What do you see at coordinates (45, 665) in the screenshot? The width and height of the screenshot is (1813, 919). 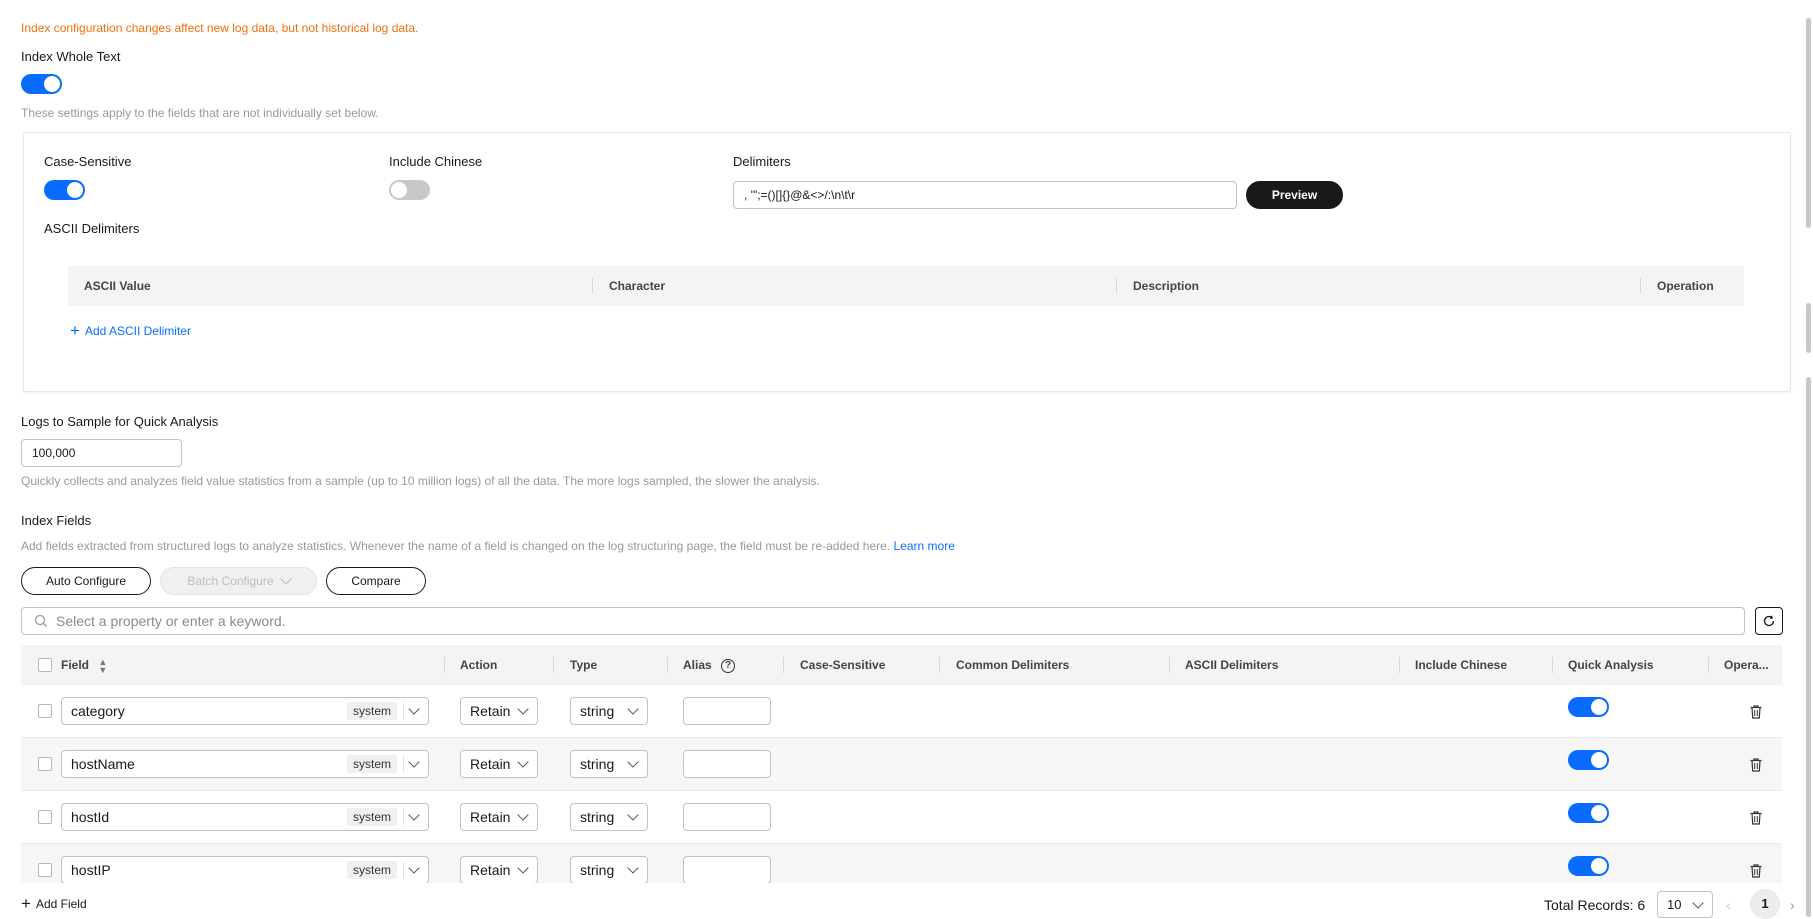 I see `select-all-checkbox` at bounding box center [45, 665].